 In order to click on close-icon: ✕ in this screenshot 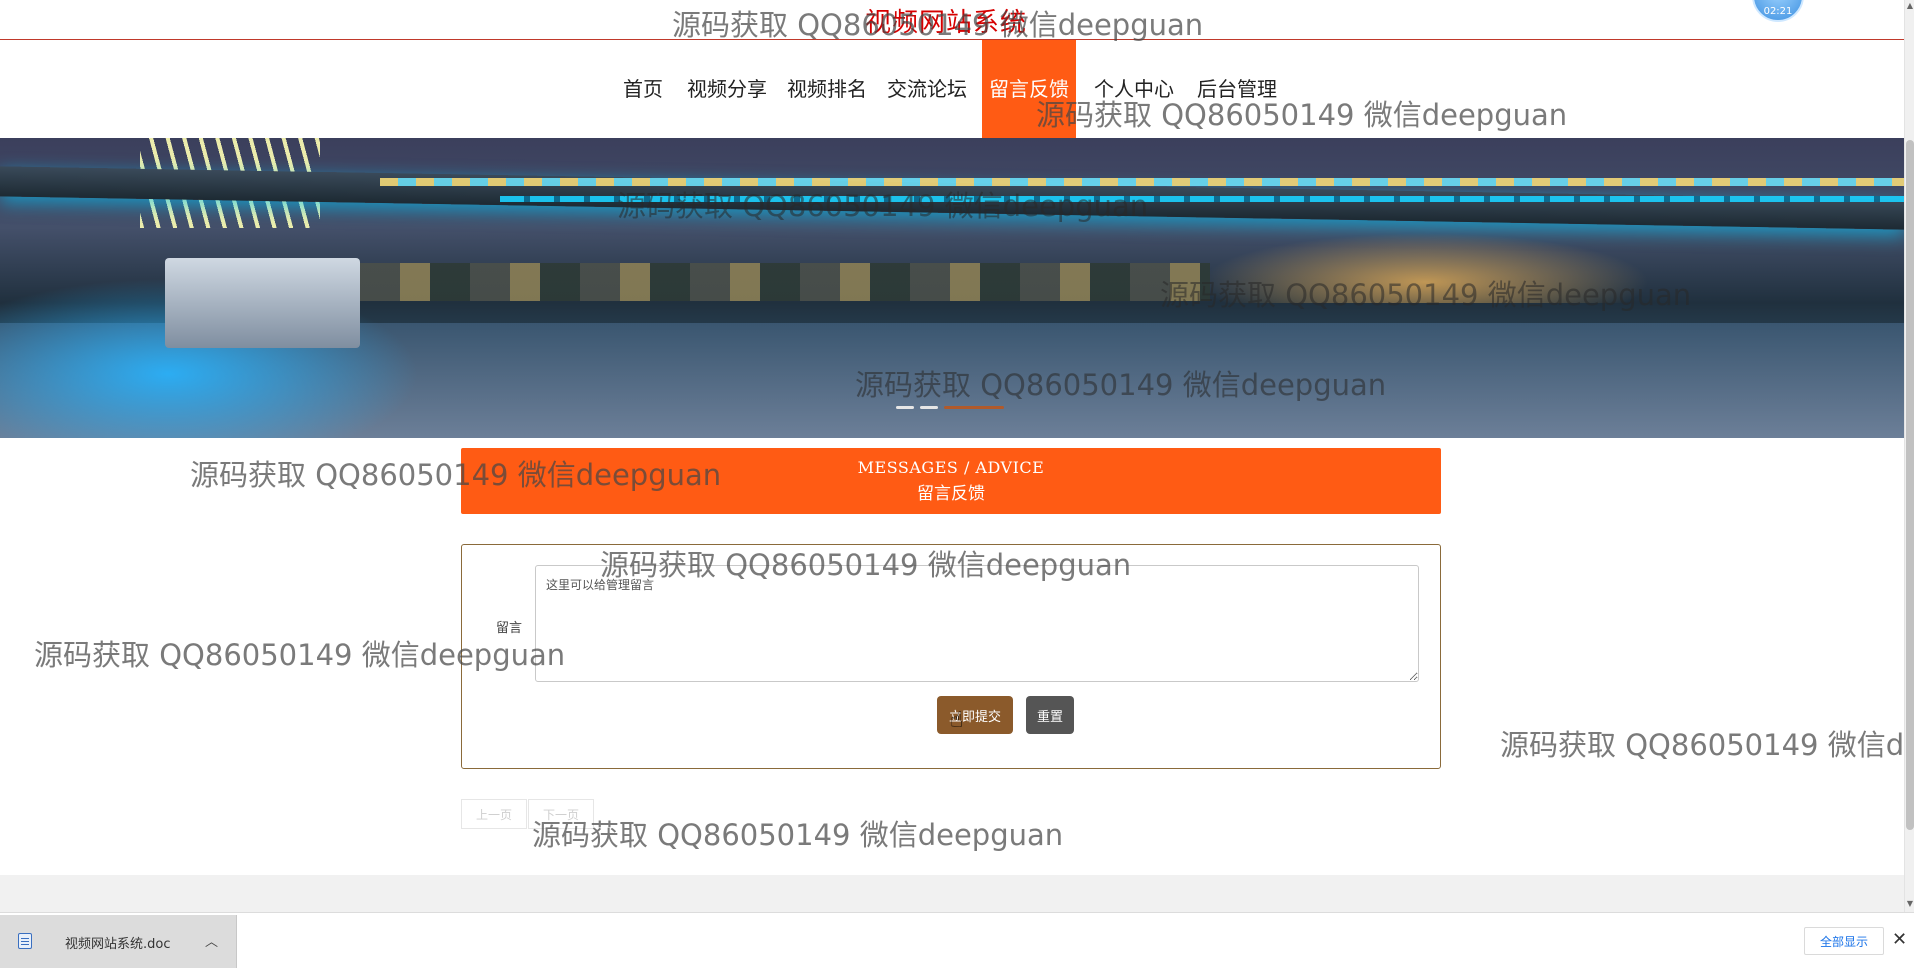, I will do `click(1899, 939)`.